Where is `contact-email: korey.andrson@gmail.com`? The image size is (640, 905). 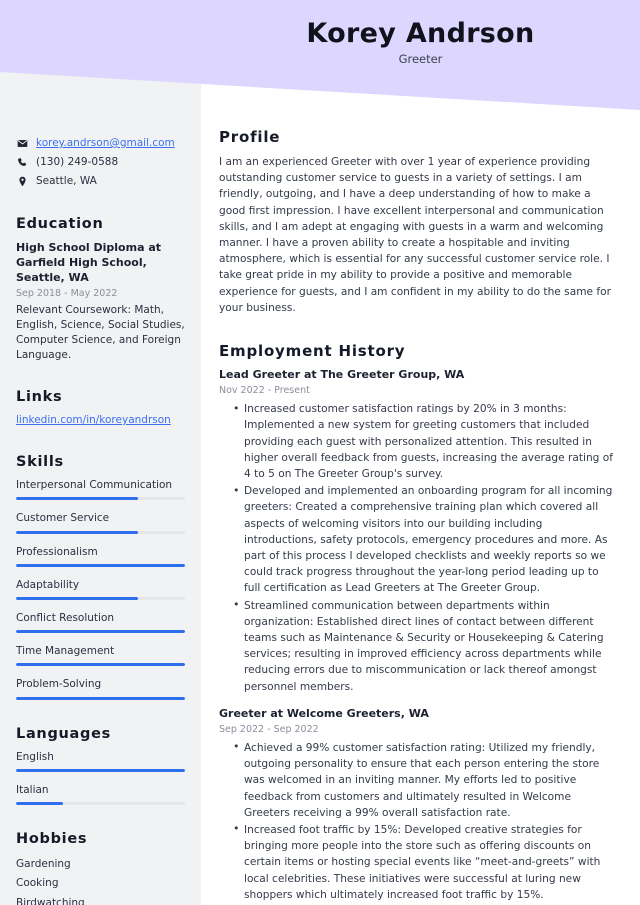
contact-email: korey.andrson@gmail.com is located at coordinates (100, 143).